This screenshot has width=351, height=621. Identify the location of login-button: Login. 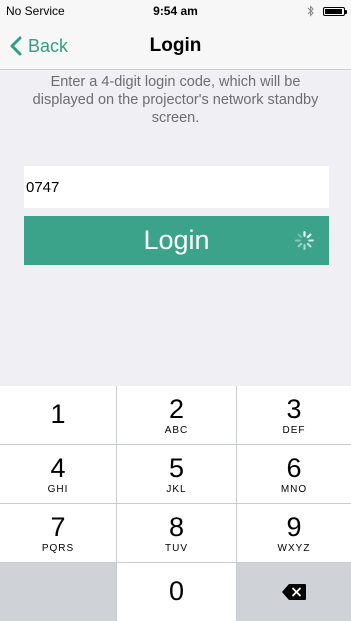
(176, 240).